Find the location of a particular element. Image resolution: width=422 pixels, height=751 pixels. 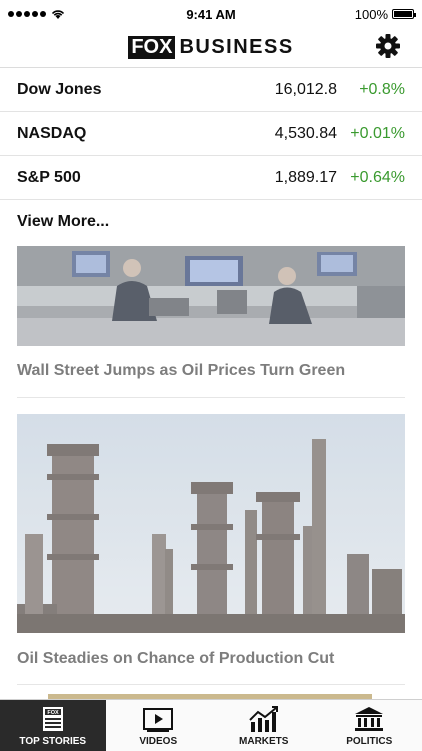

tab-bar: FOX TOP STORIES VIDEOS MARKETS is located at coordinates (211, 725).